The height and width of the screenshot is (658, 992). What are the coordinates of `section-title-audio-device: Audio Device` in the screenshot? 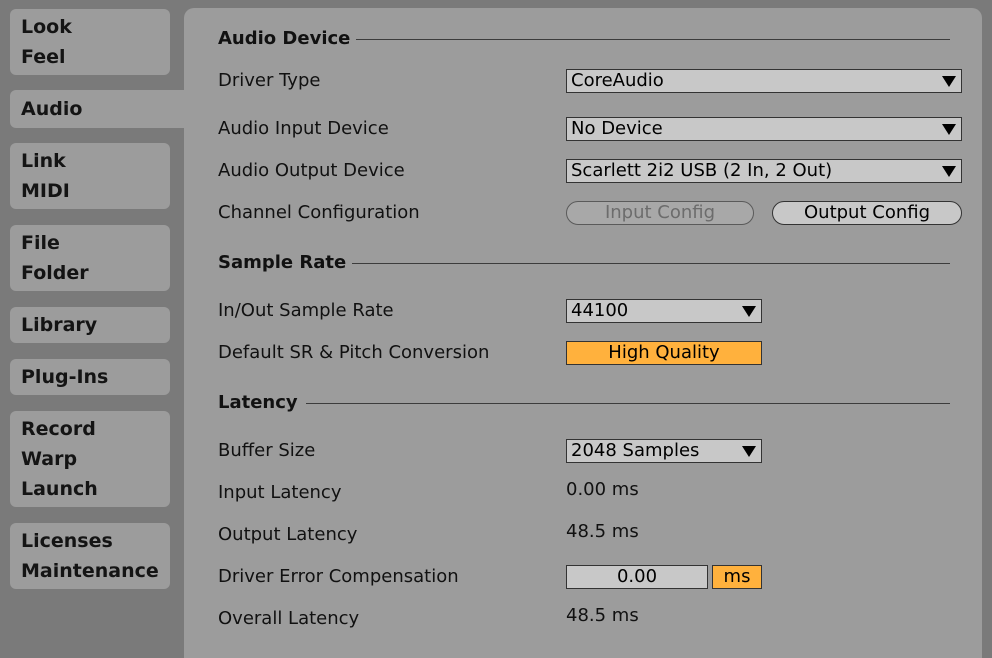 It's located at (284, 38).